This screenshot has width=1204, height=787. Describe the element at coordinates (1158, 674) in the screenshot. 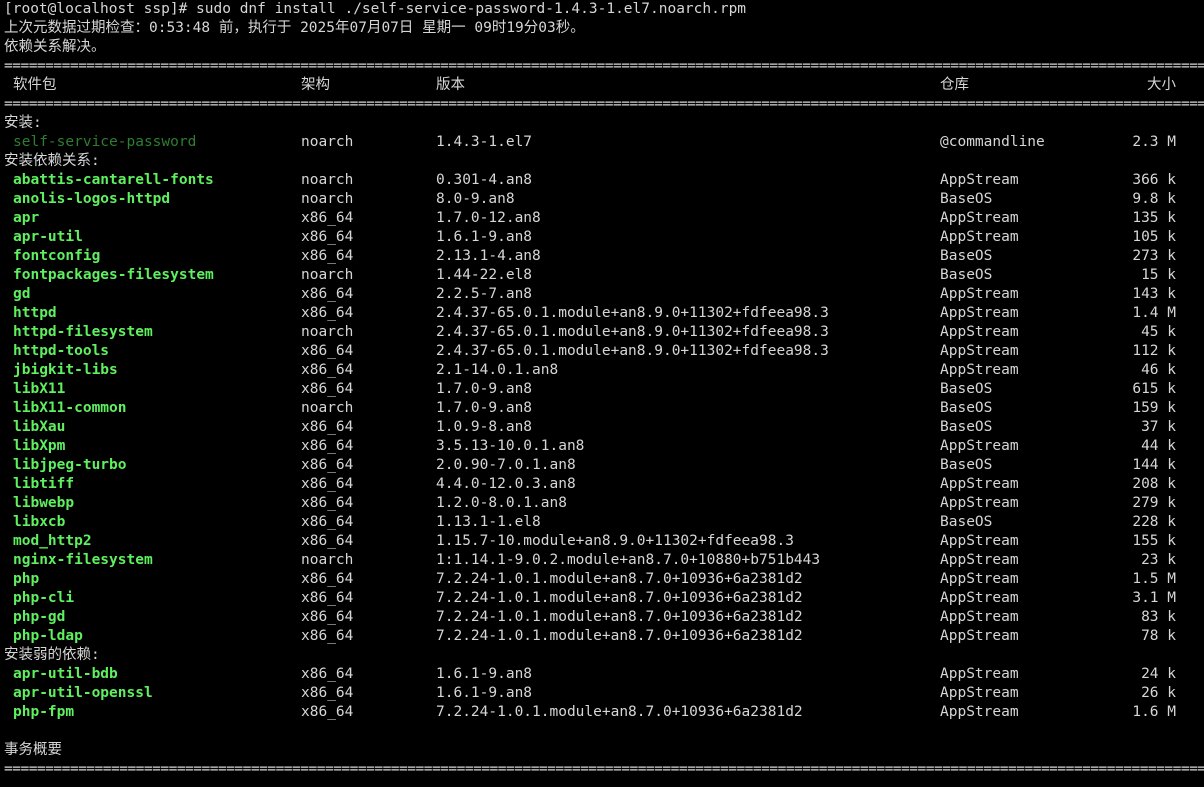

I see `package-size: 24 k` at that location.